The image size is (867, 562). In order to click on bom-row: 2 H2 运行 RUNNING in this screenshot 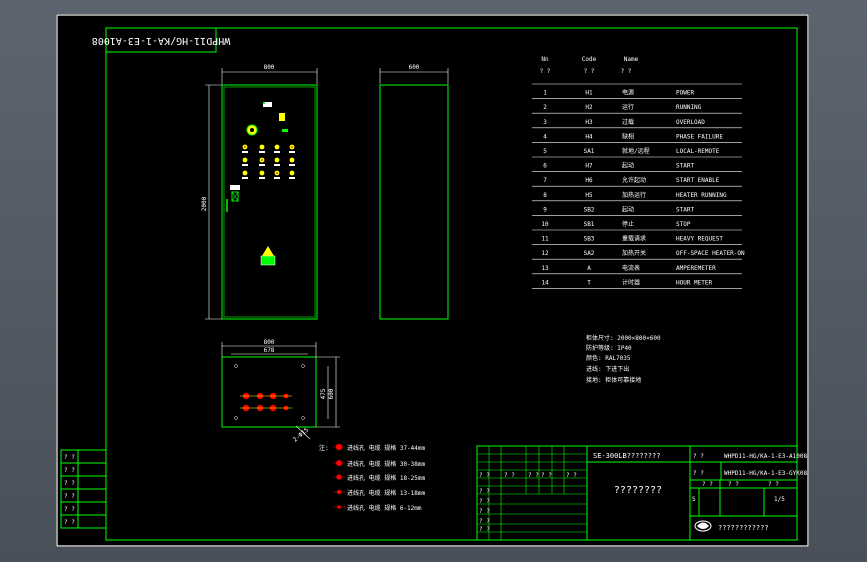, I will do `click(637, 108)`.